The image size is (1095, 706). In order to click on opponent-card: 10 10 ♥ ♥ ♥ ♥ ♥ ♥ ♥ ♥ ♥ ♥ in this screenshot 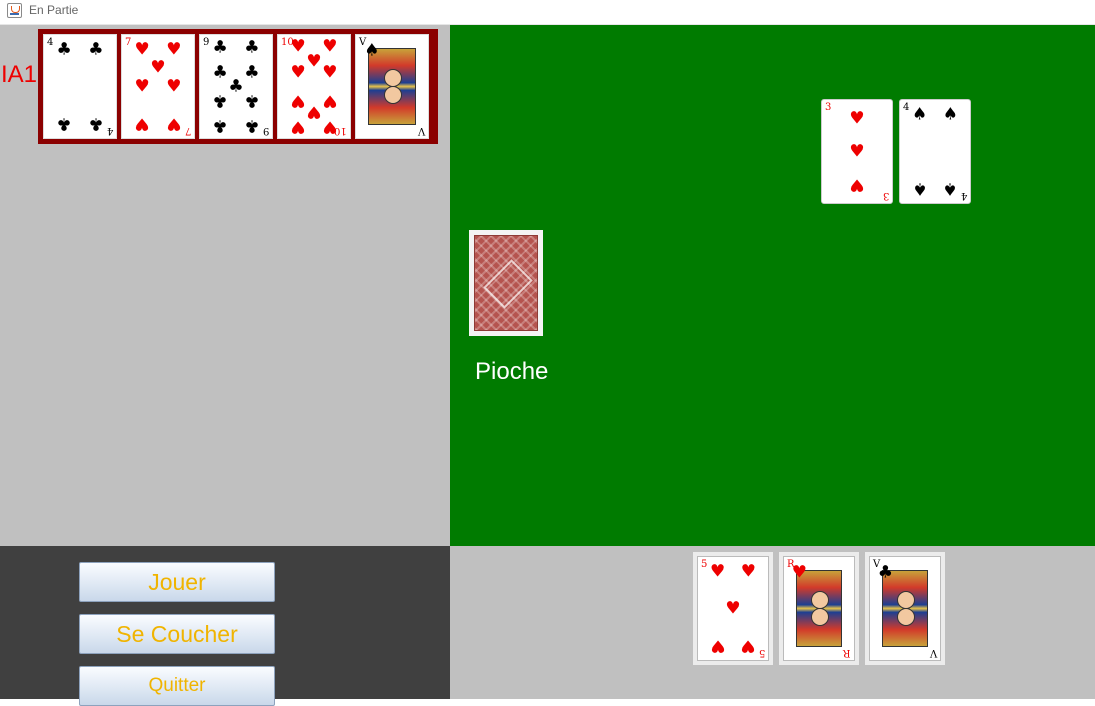, I will do `click(314, 86)`.